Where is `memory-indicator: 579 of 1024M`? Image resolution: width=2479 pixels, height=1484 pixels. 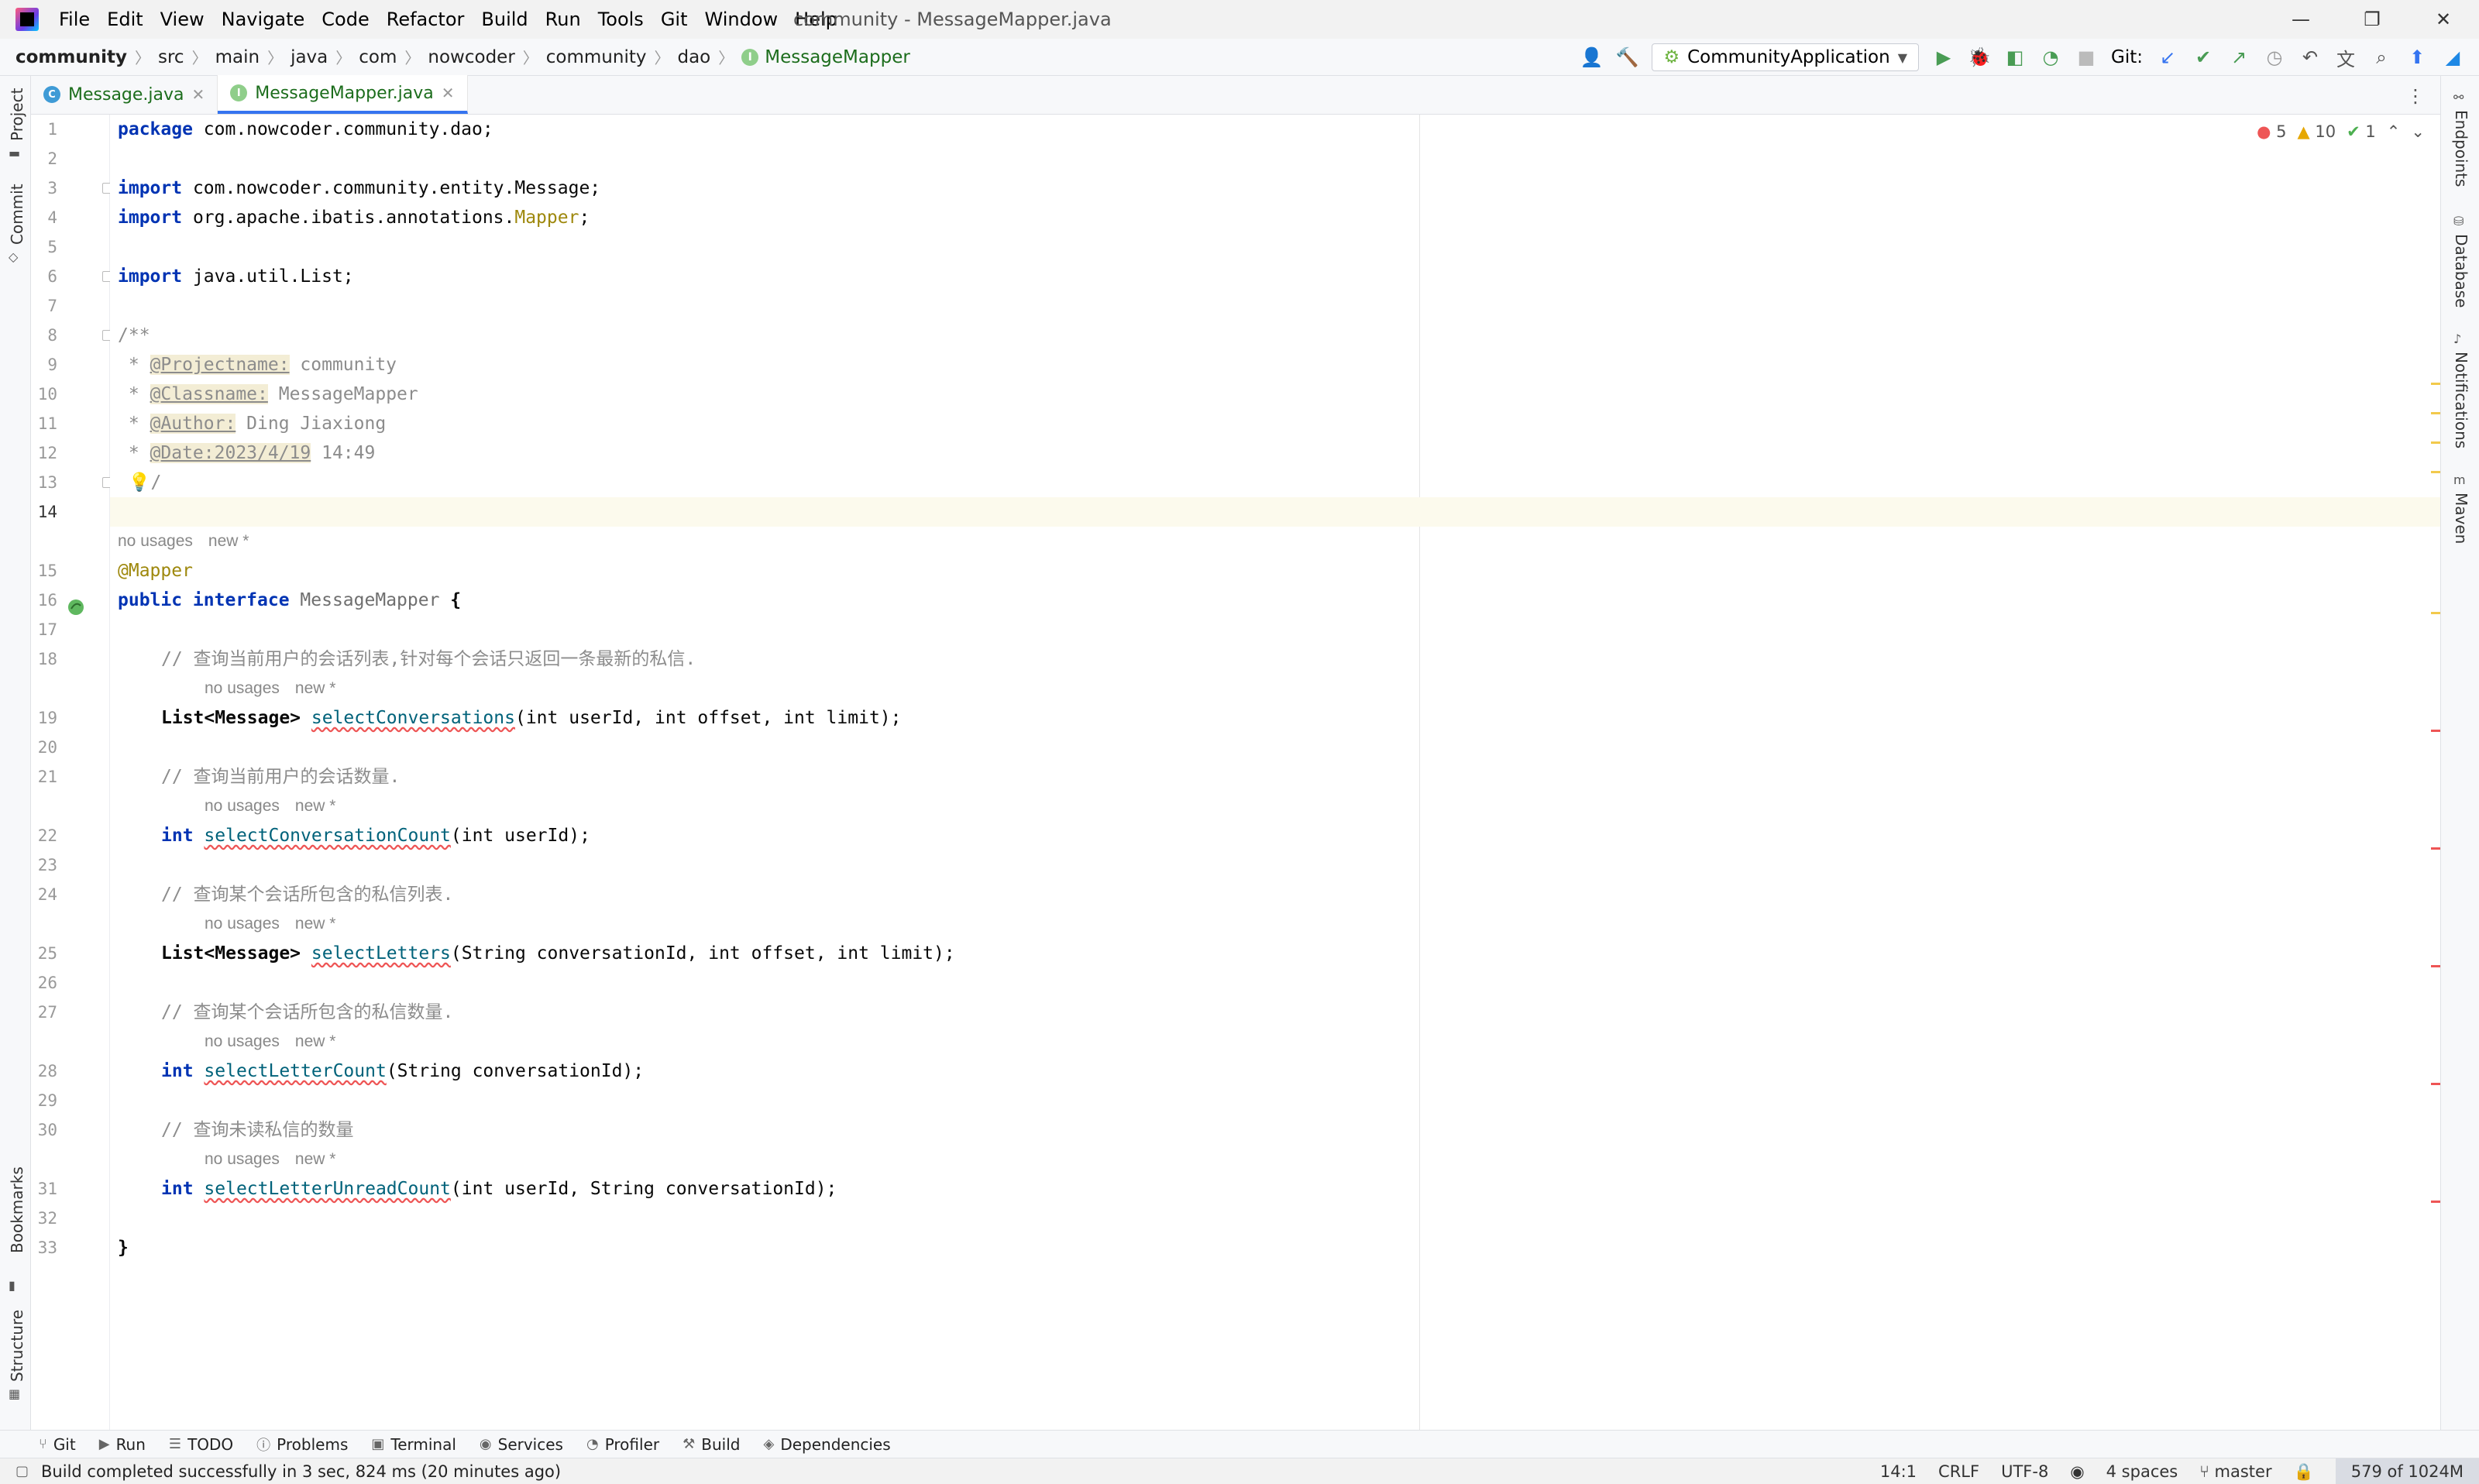 memory-indicator: 579 of 1024M is located at coordinates (2407, 1471).